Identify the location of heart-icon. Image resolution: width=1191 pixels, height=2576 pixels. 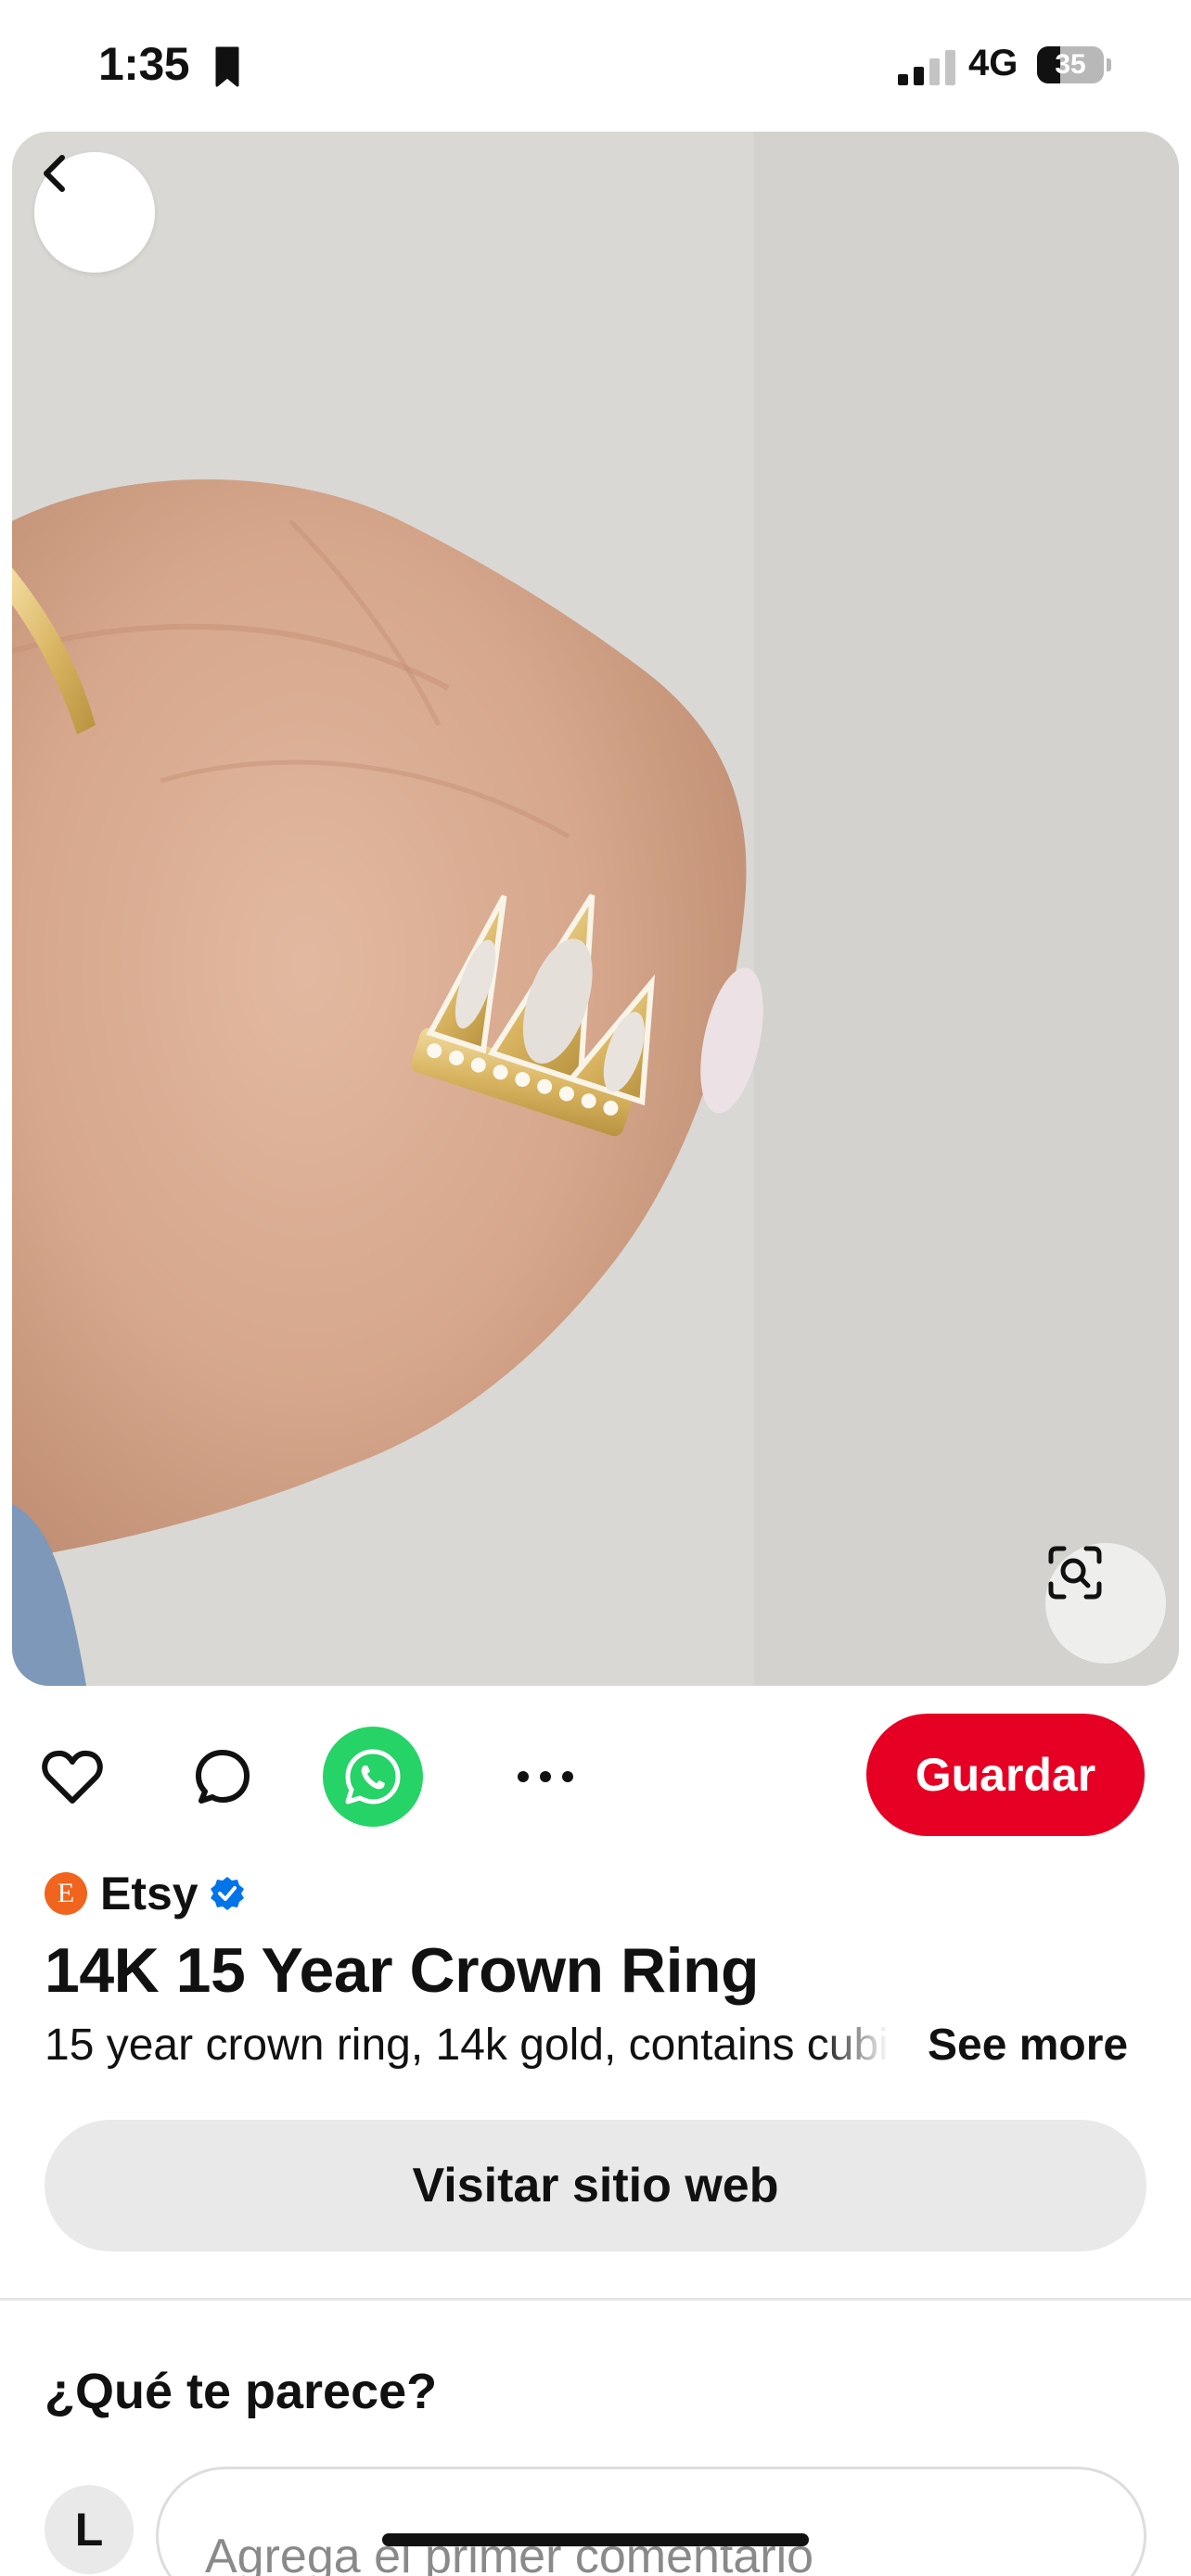
(72, 1777).